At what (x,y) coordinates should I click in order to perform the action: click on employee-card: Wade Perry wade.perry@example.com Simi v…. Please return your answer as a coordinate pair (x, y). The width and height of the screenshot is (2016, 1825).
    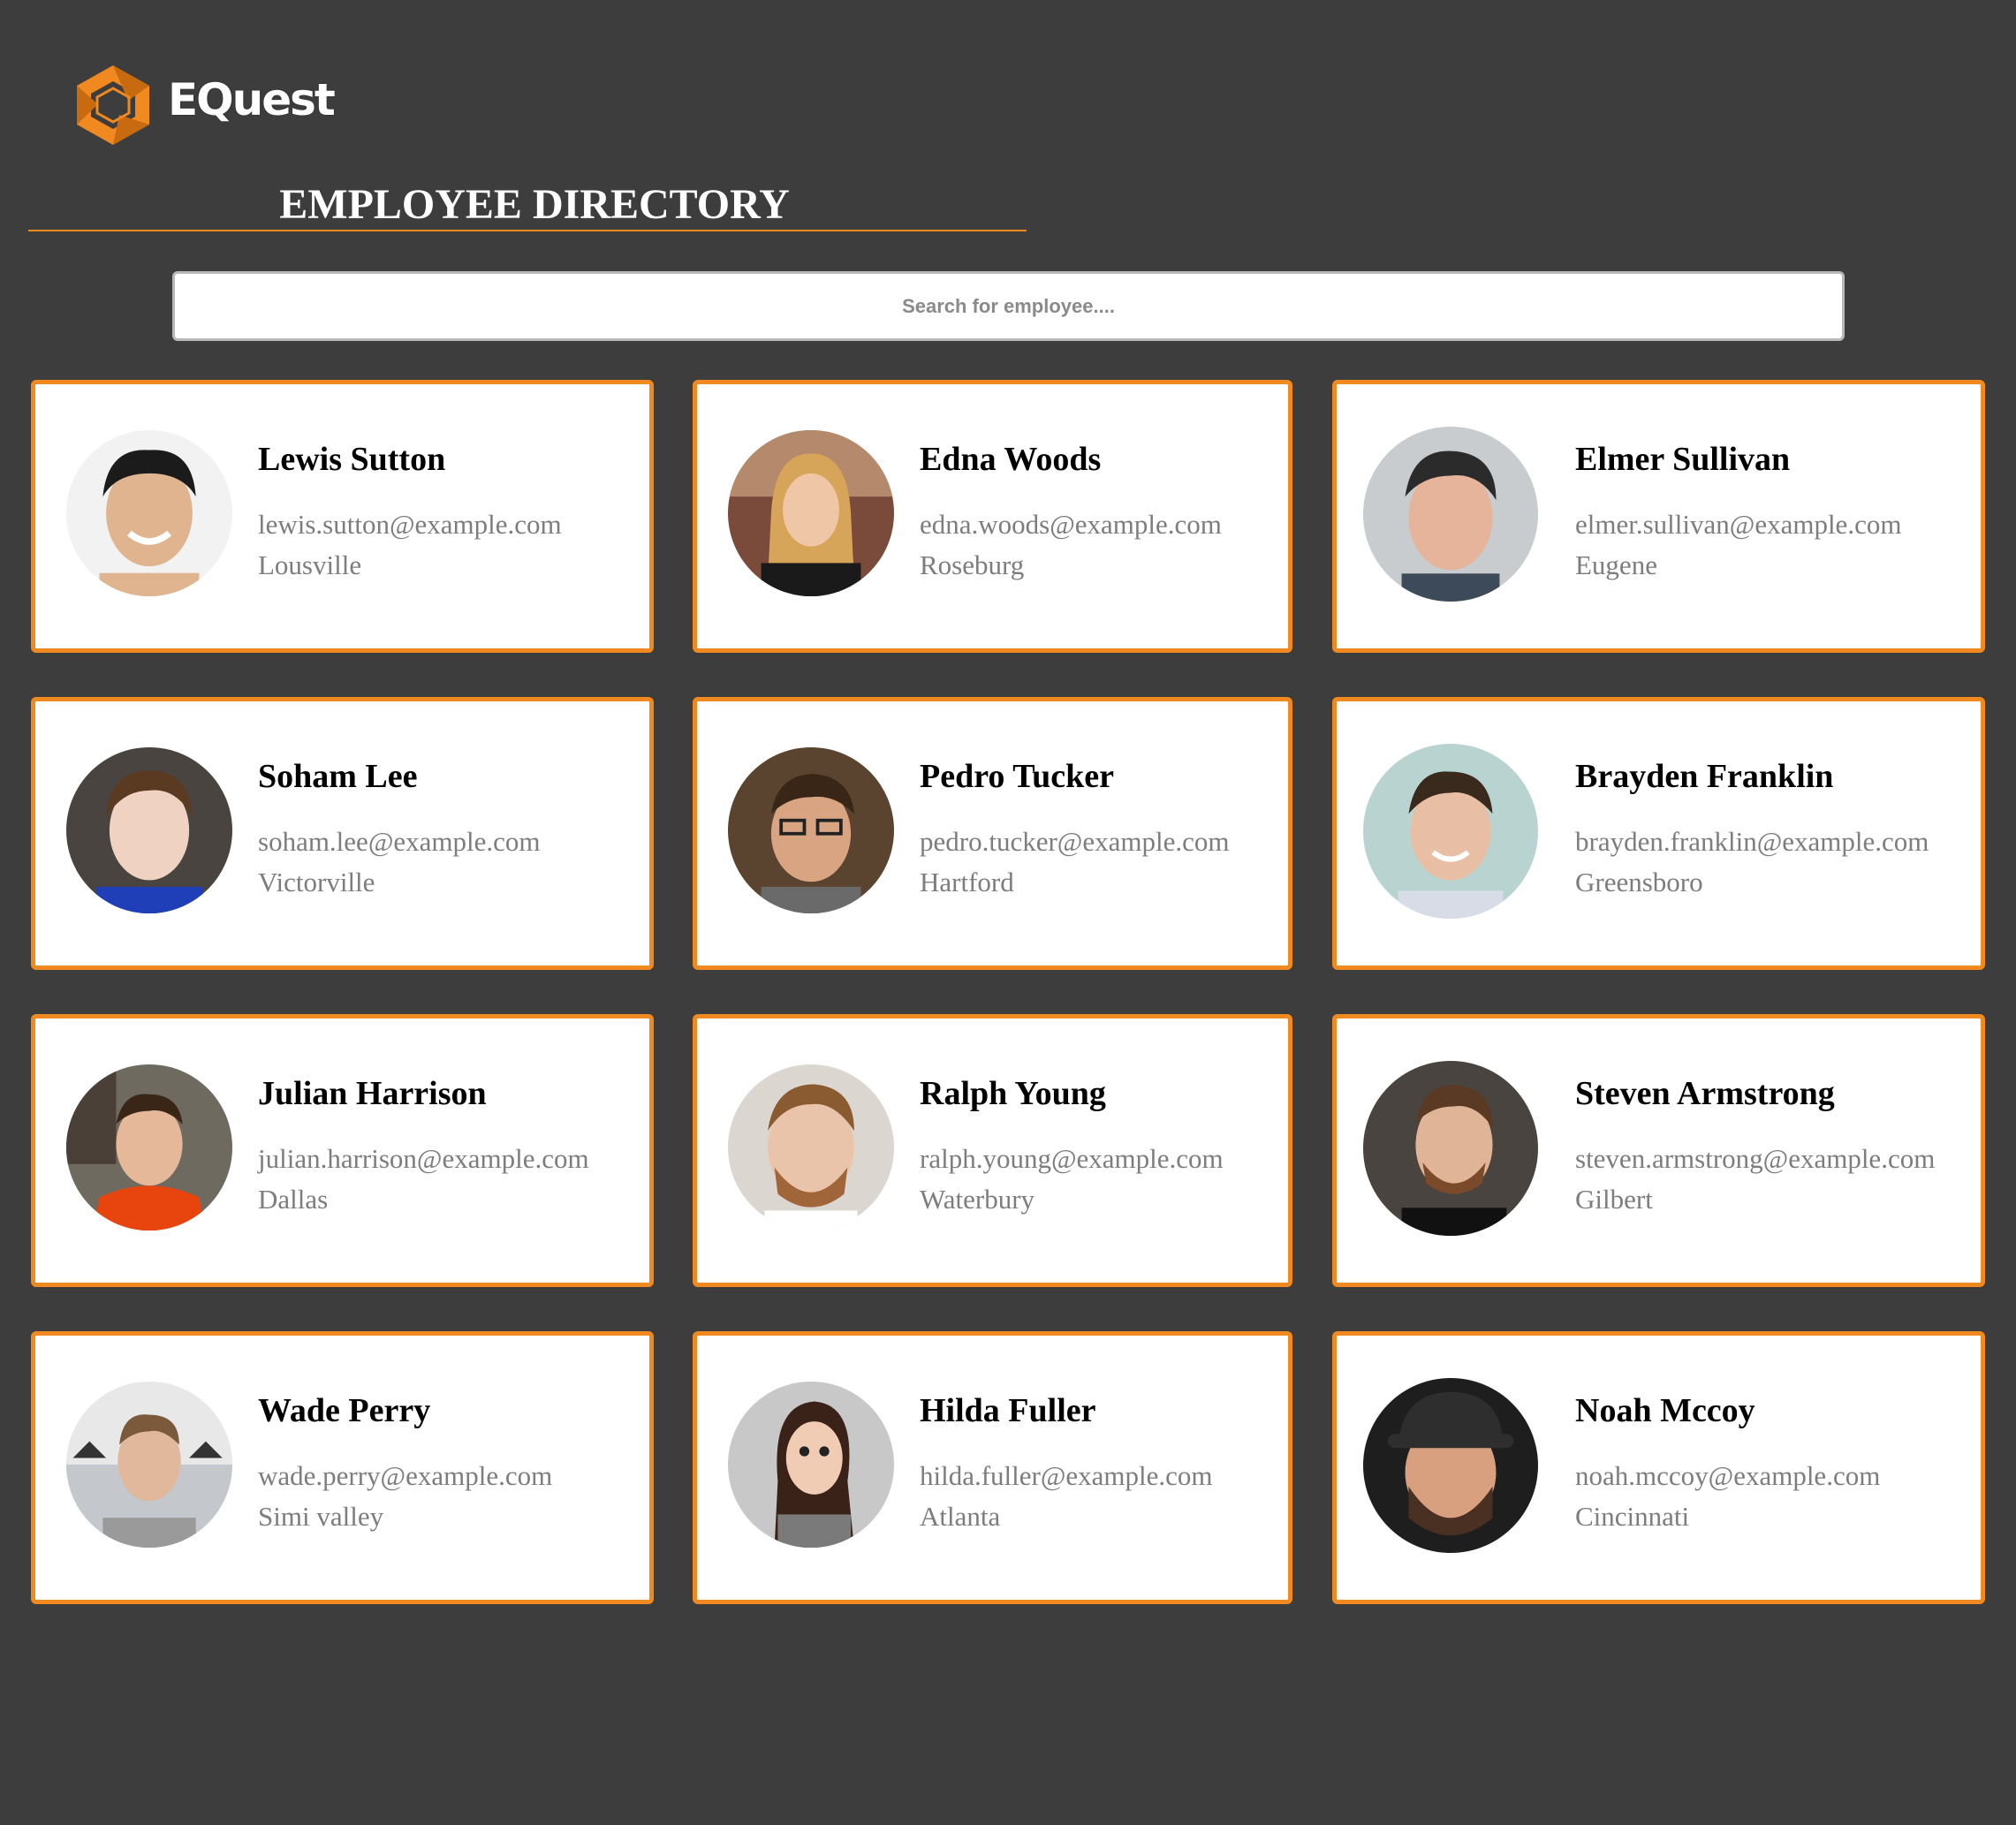
    Looking at the image, I should click on (342, 1467).